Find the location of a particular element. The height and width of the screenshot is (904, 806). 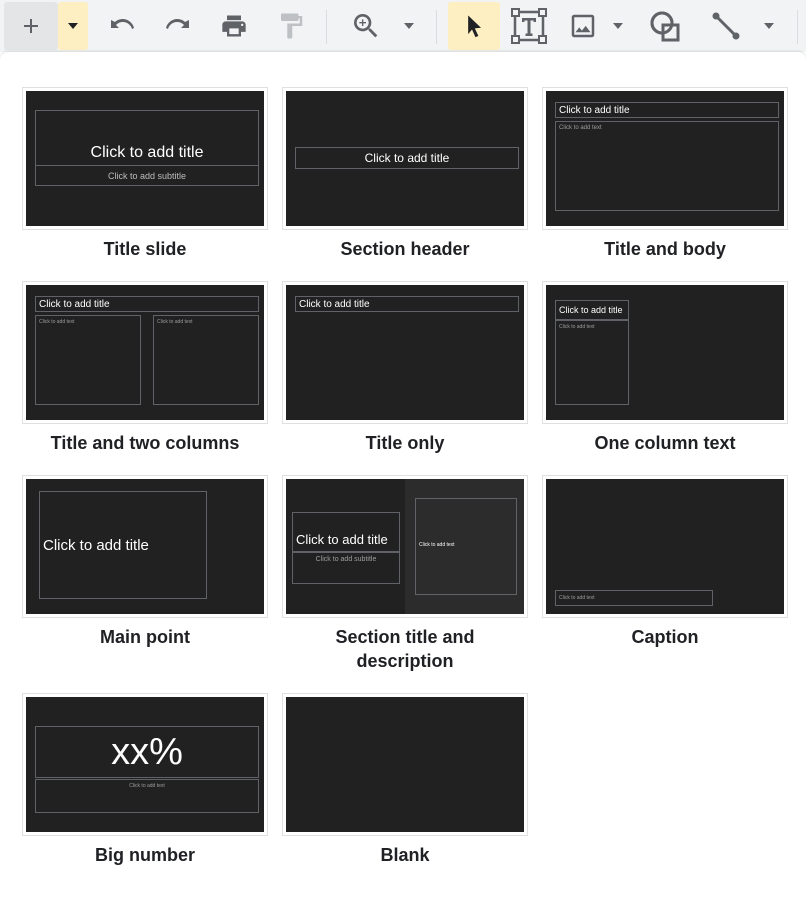

line-dropdown-button is located at coordinates (769, 26).